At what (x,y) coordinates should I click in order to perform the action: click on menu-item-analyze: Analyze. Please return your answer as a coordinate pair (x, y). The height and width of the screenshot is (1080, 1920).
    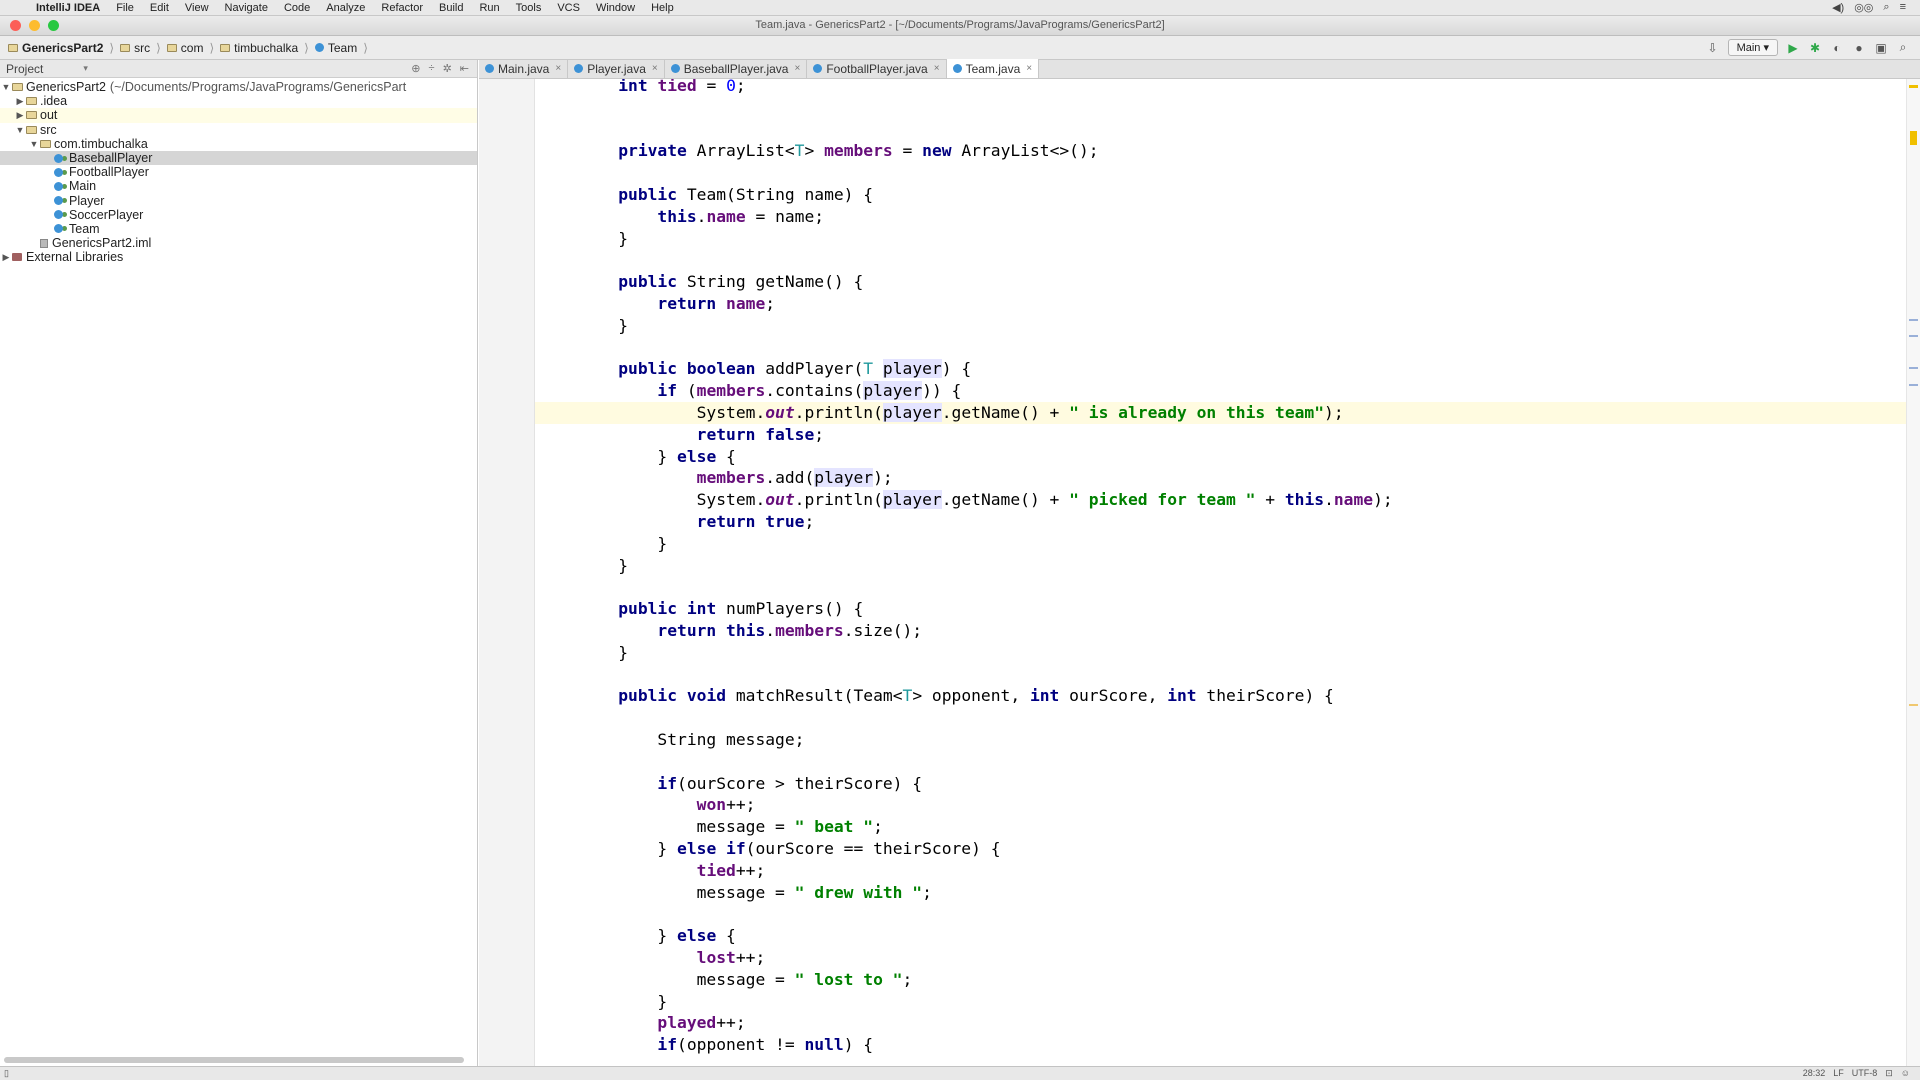
    Looking at the image, I should click on (345, 8).